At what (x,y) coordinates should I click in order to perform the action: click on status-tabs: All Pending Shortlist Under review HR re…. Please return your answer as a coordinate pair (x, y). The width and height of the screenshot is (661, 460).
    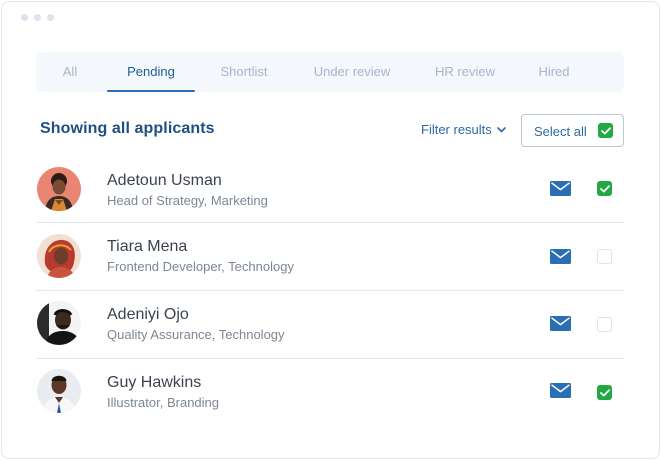
    Looking at the image, I should click on (330, 72).